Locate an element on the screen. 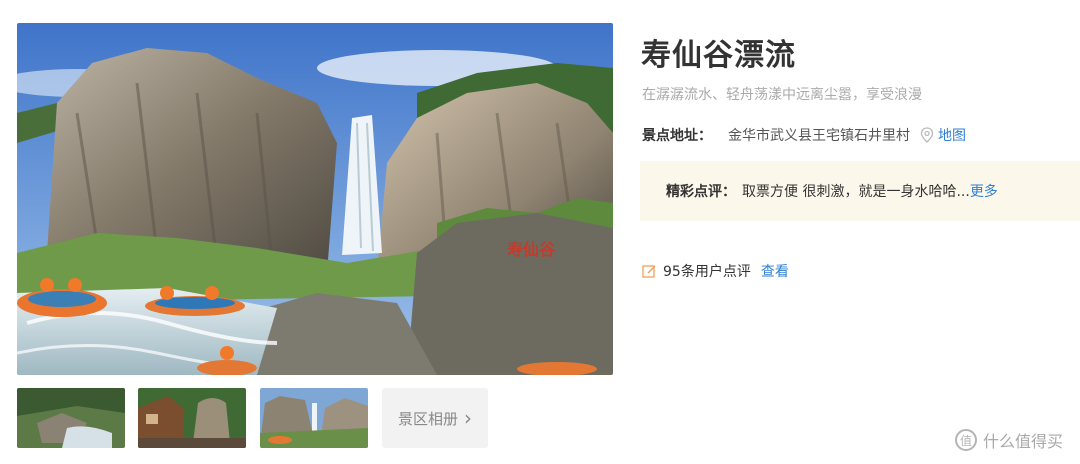 The height and width of the screenshot is (464, 1080). featured-review: 精彩点评： 取票方便 很刺激，就是一身水哈哈... 更多 is located at coordinates (860, 191).